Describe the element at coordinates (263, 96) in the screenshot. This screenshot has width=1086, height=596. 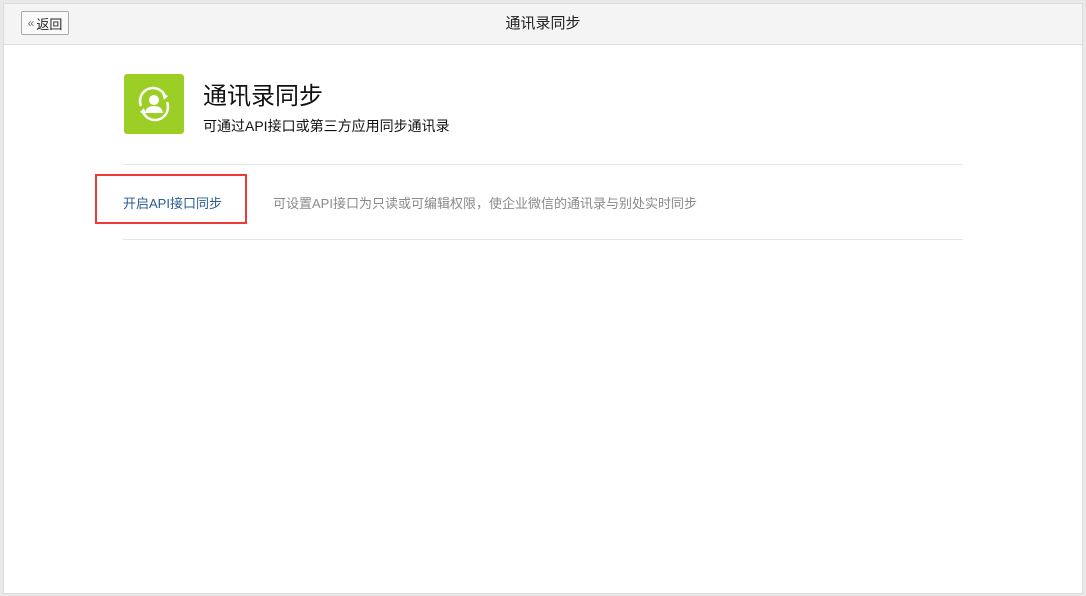
I see `section-title: 通讯录同步` at that location.